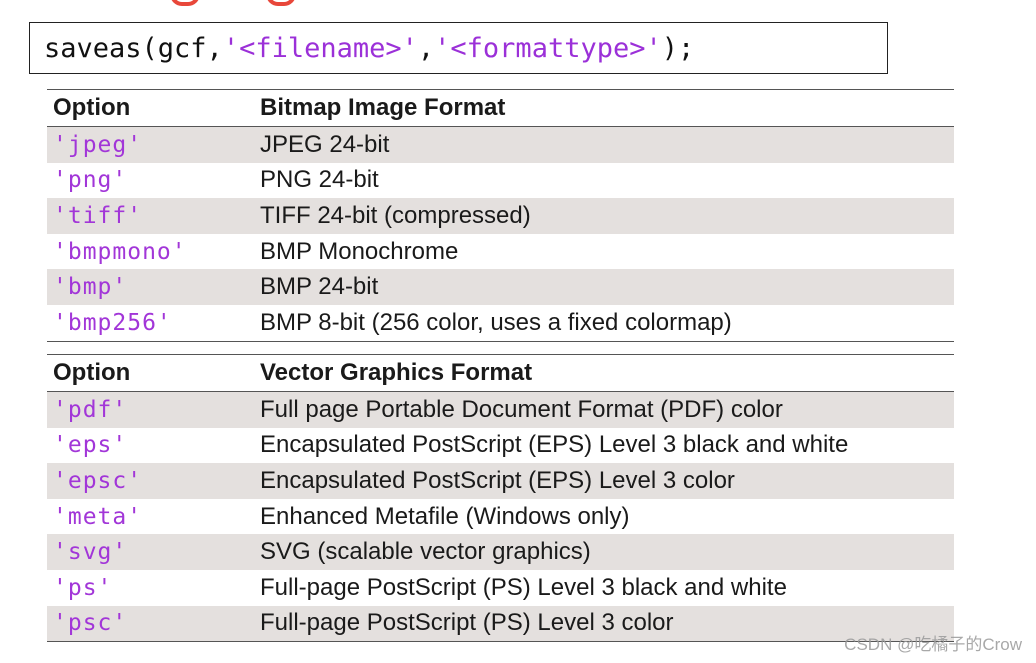  What do you see at coordinates (150, 323) in the screenshot?
I see `option-cell: 'bmp256'` at bounding box center [150, 323].